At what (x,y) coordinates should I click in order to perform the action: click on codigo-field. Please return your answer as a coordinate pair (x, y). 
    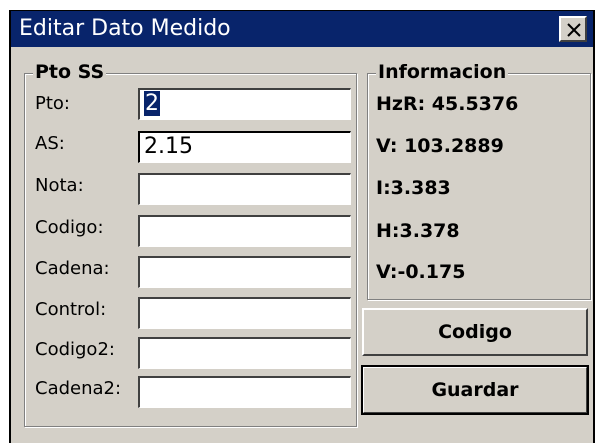
    Looking at the image, I should click on (244, 231).